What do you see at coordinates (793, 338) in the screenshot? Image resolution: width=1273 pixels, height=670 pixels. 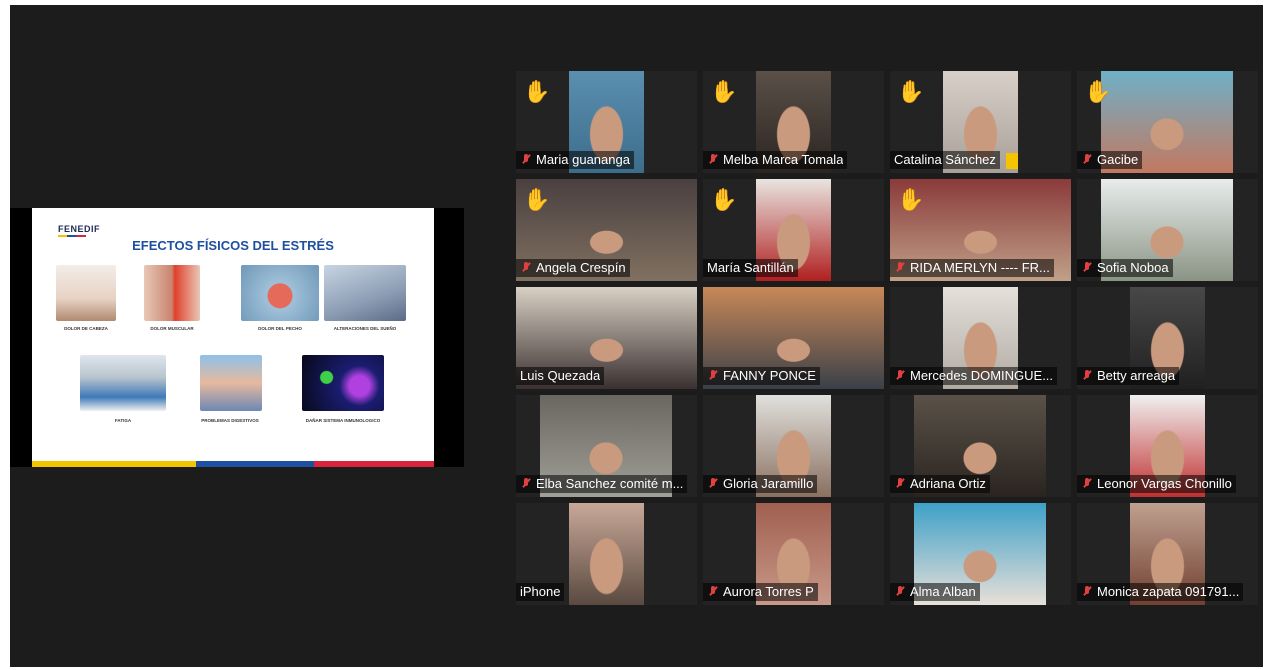 I see `participant-tile: FANNY PONCE` at bounding box center [793, 338].